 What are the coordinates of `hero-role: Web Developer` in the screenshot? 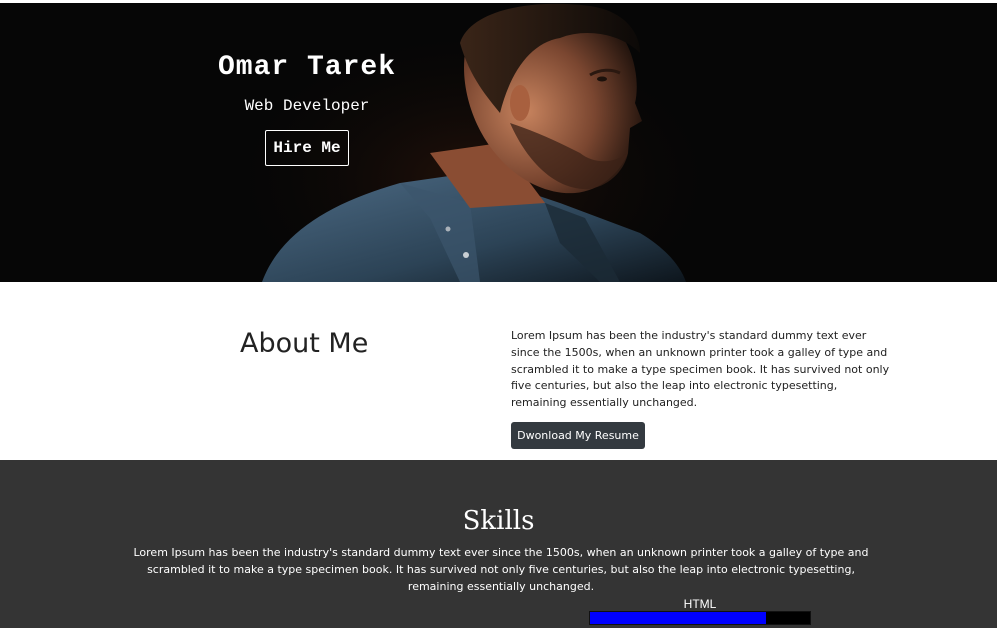 It's located at (307, 106).